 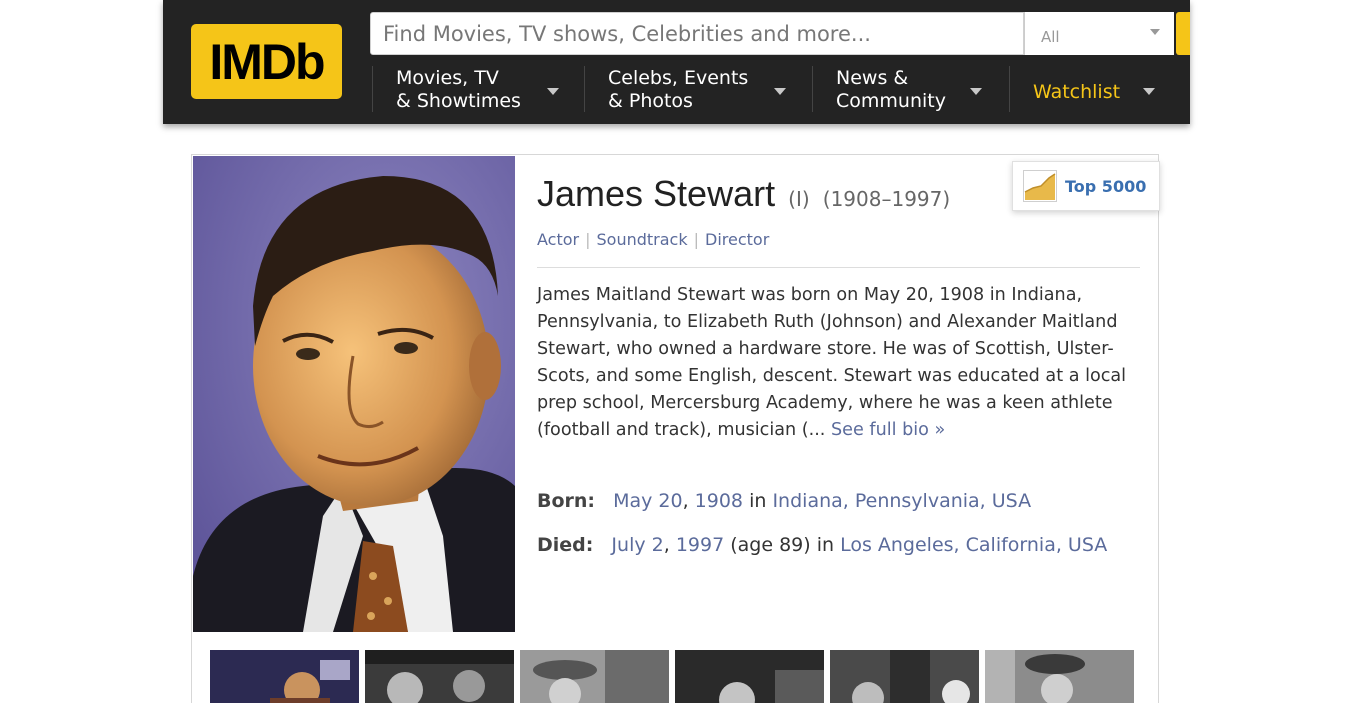 I want to click on search-category-select: All, so click(x=1099, y=33).